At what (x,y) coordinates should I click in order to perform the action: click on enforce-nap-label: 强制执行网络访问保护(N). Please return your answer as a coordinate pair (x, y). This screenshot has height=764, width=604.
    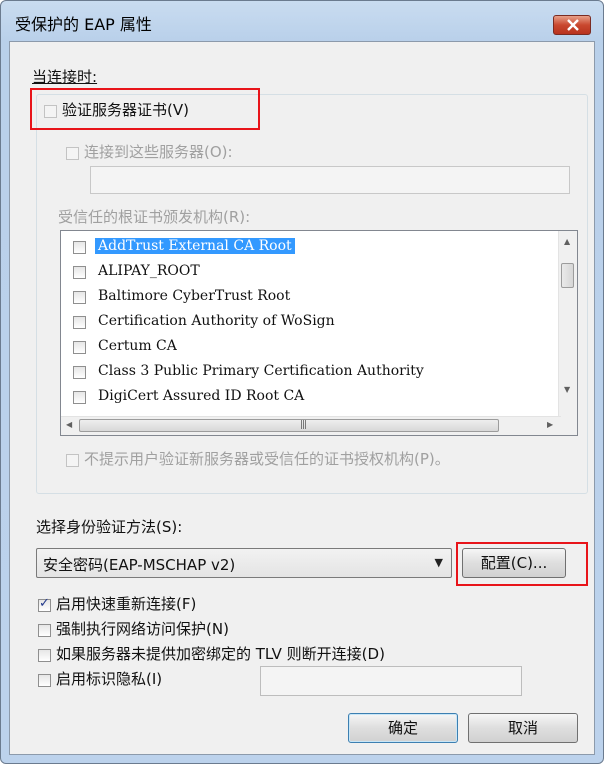
    Looking at the image, I should click on (142, 629).